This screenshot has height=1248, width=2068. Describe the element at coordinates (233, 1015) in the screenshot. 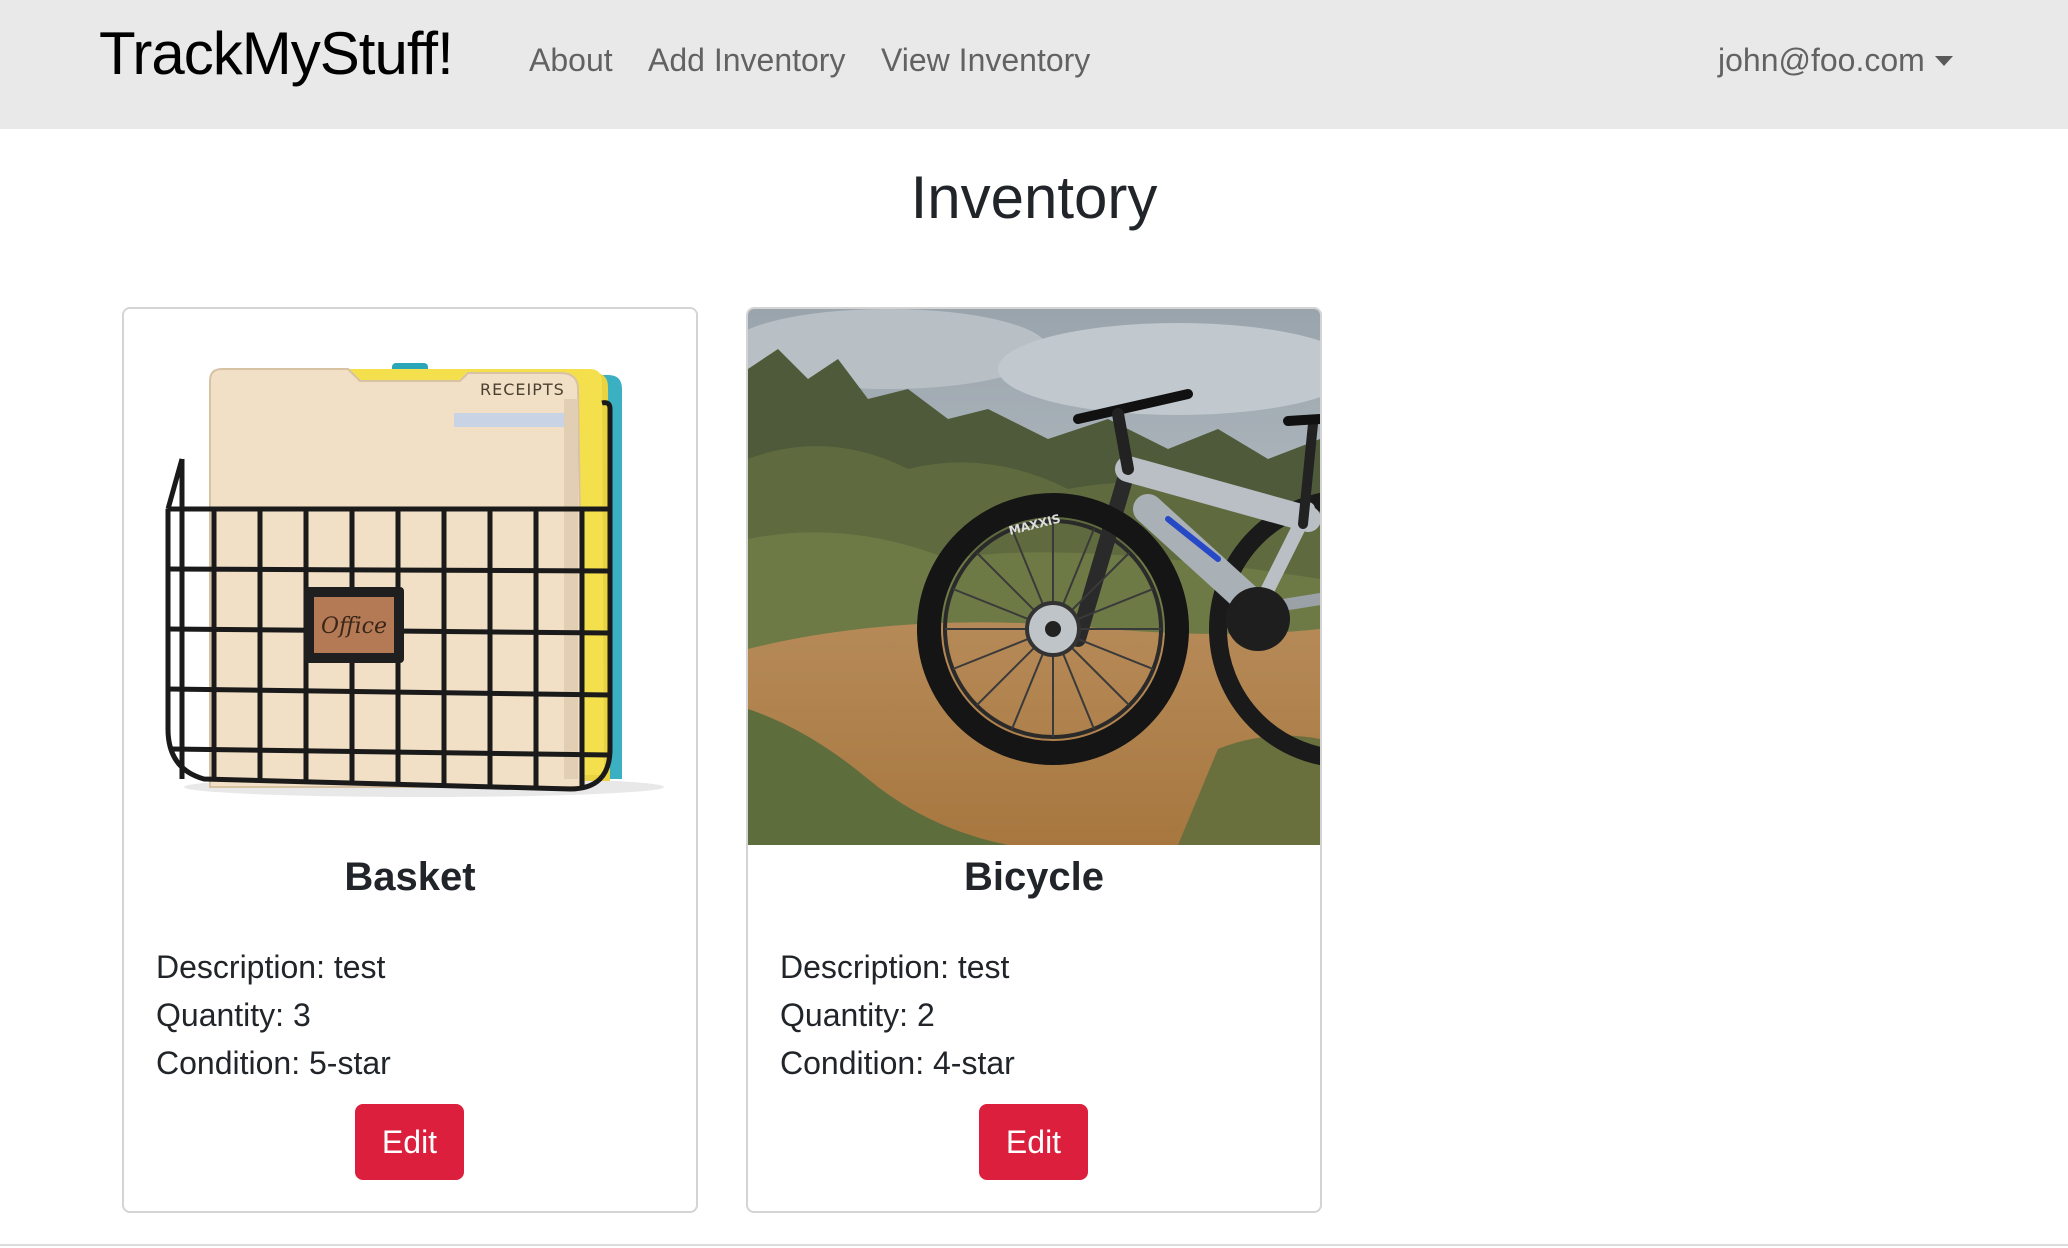

I see `item-quantity: Quantity: 3` at that location.